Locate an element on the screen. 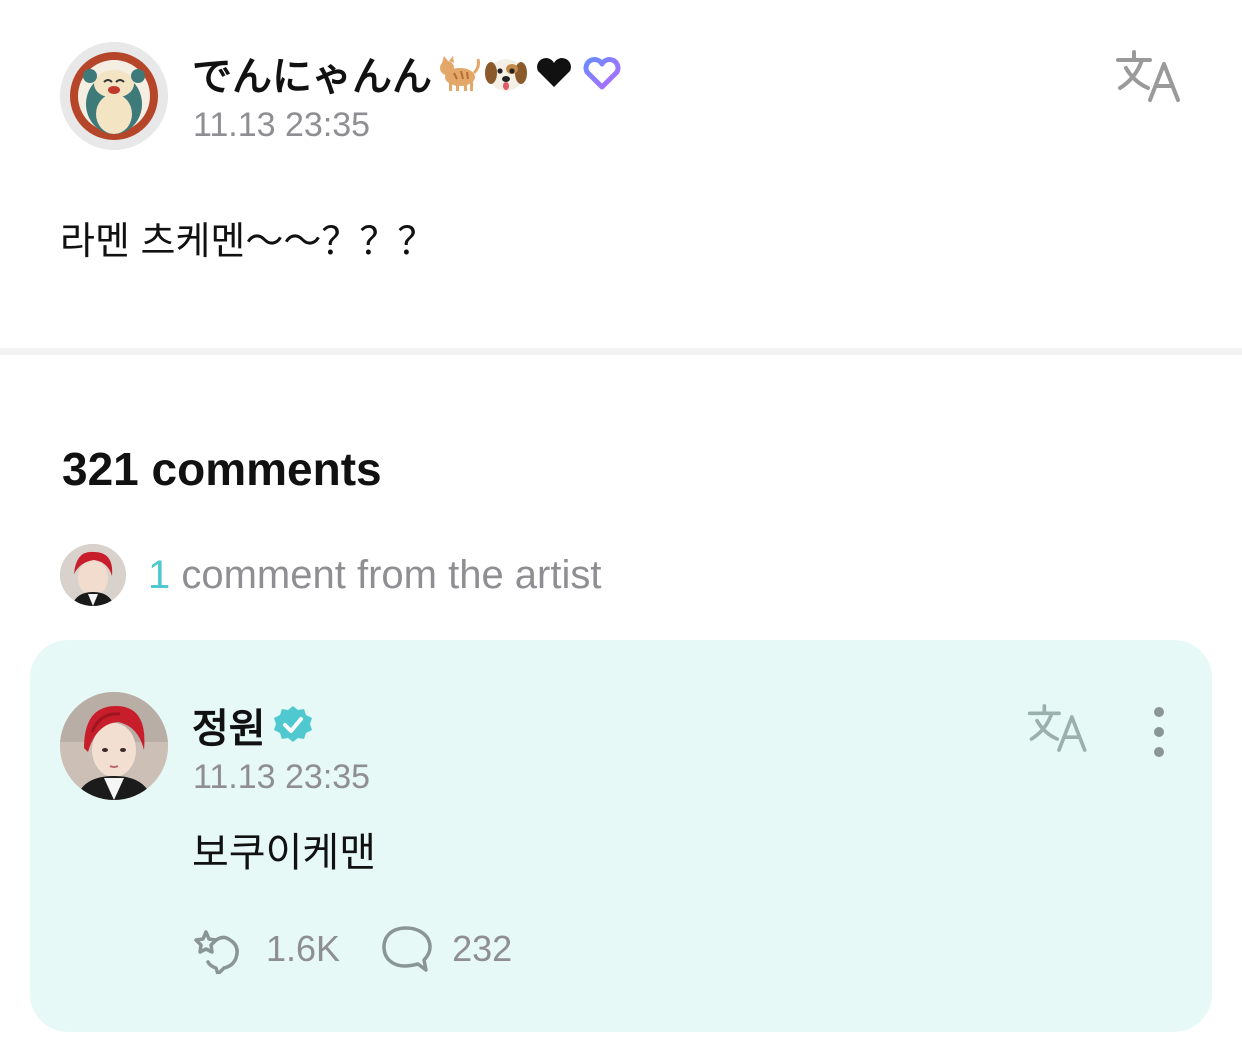 This screenshot has height=1061, width=1242. comments-count: 321 comments is located at coordinates (222, 469).